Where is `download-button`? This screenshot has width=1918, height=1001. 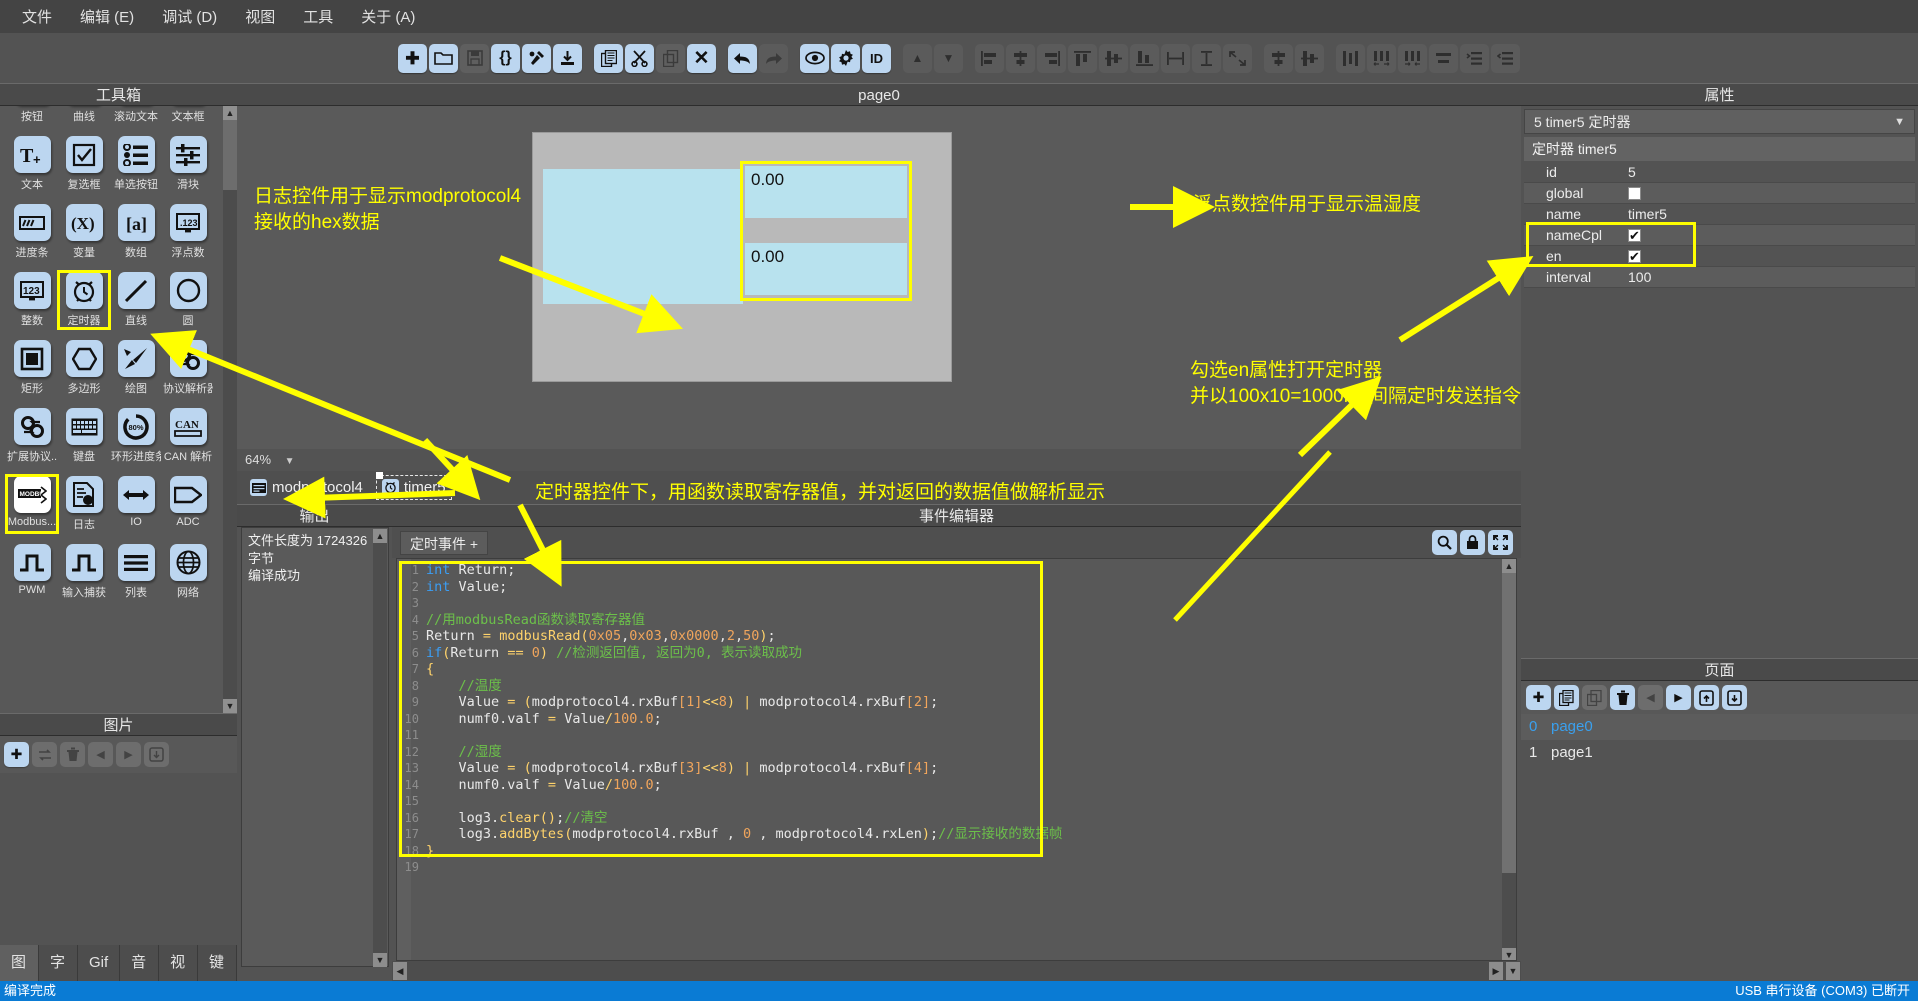 download-button is located at coordinates (567, 58).